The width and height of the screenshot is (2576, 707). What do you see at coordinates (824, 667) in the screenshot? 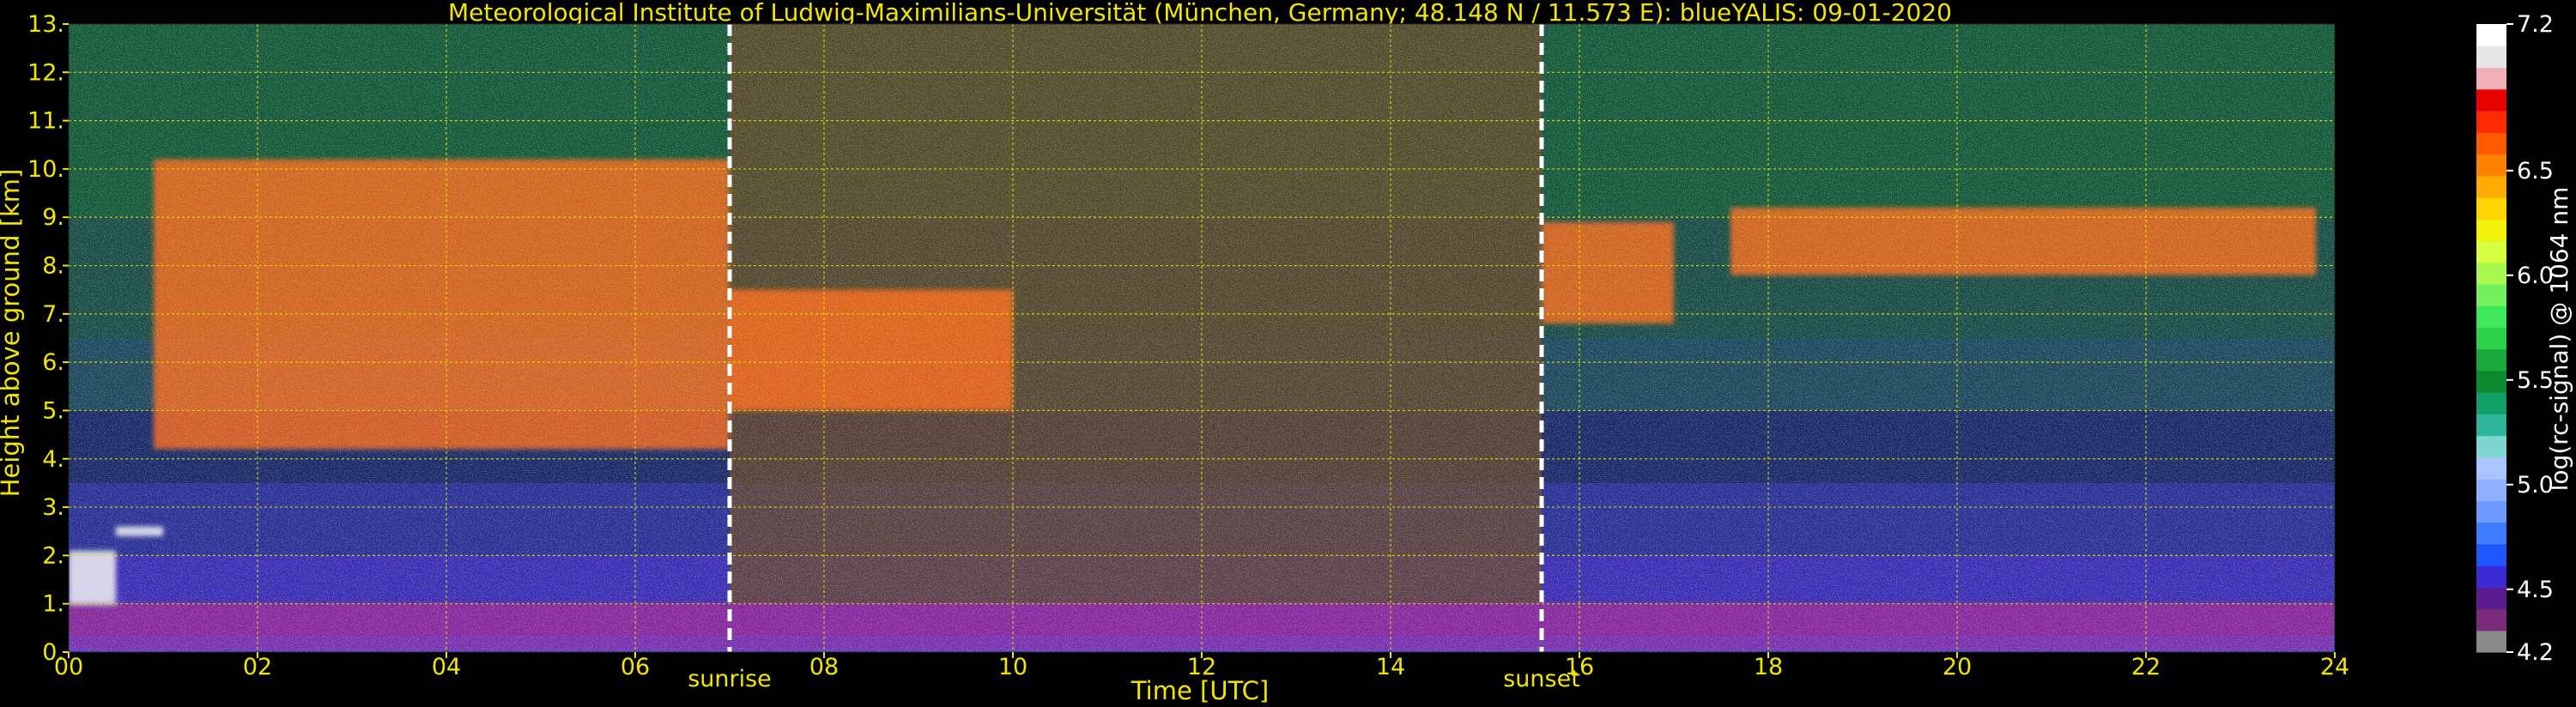
I see `x-tick-label: 08` at bounding box center [824, 667].